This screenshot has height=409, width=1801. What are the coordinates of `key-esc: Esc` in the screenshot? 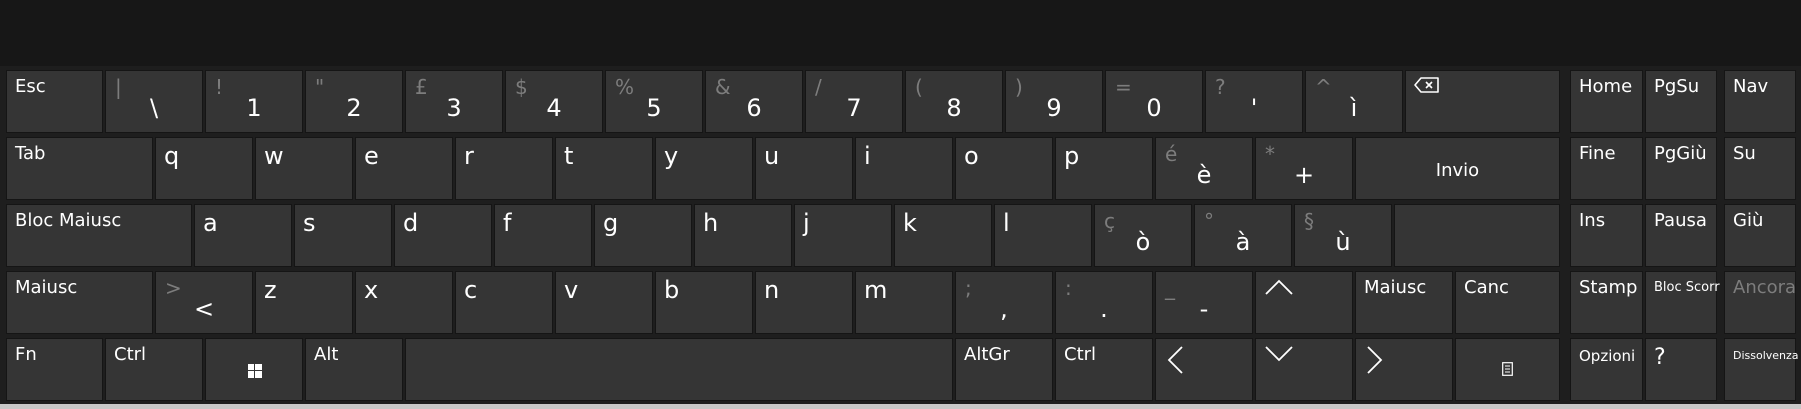 It's located at (54, 101).